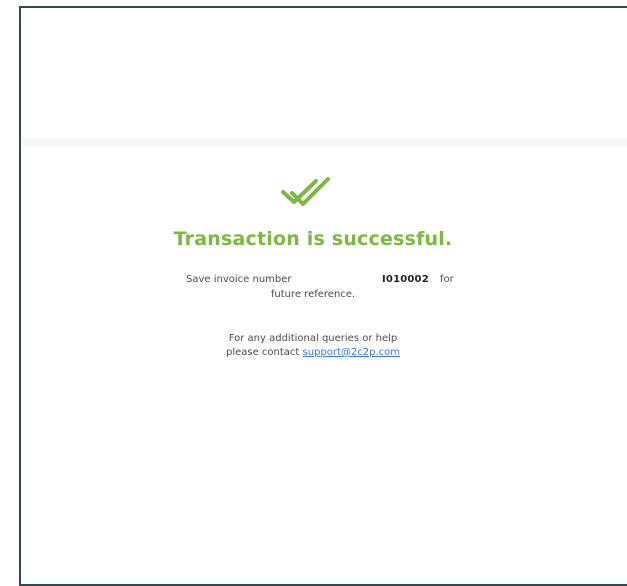  I want to click on future-reference-text: future reference., so click(313, 294).